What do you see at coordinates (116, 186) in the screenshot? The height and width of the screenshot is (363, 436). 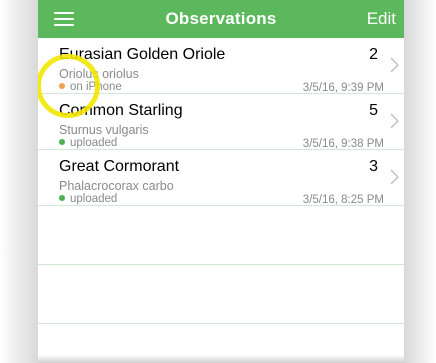 I see `observation-scientific-name: Phalacrocorax carbo` at bounding box center [116, 186].